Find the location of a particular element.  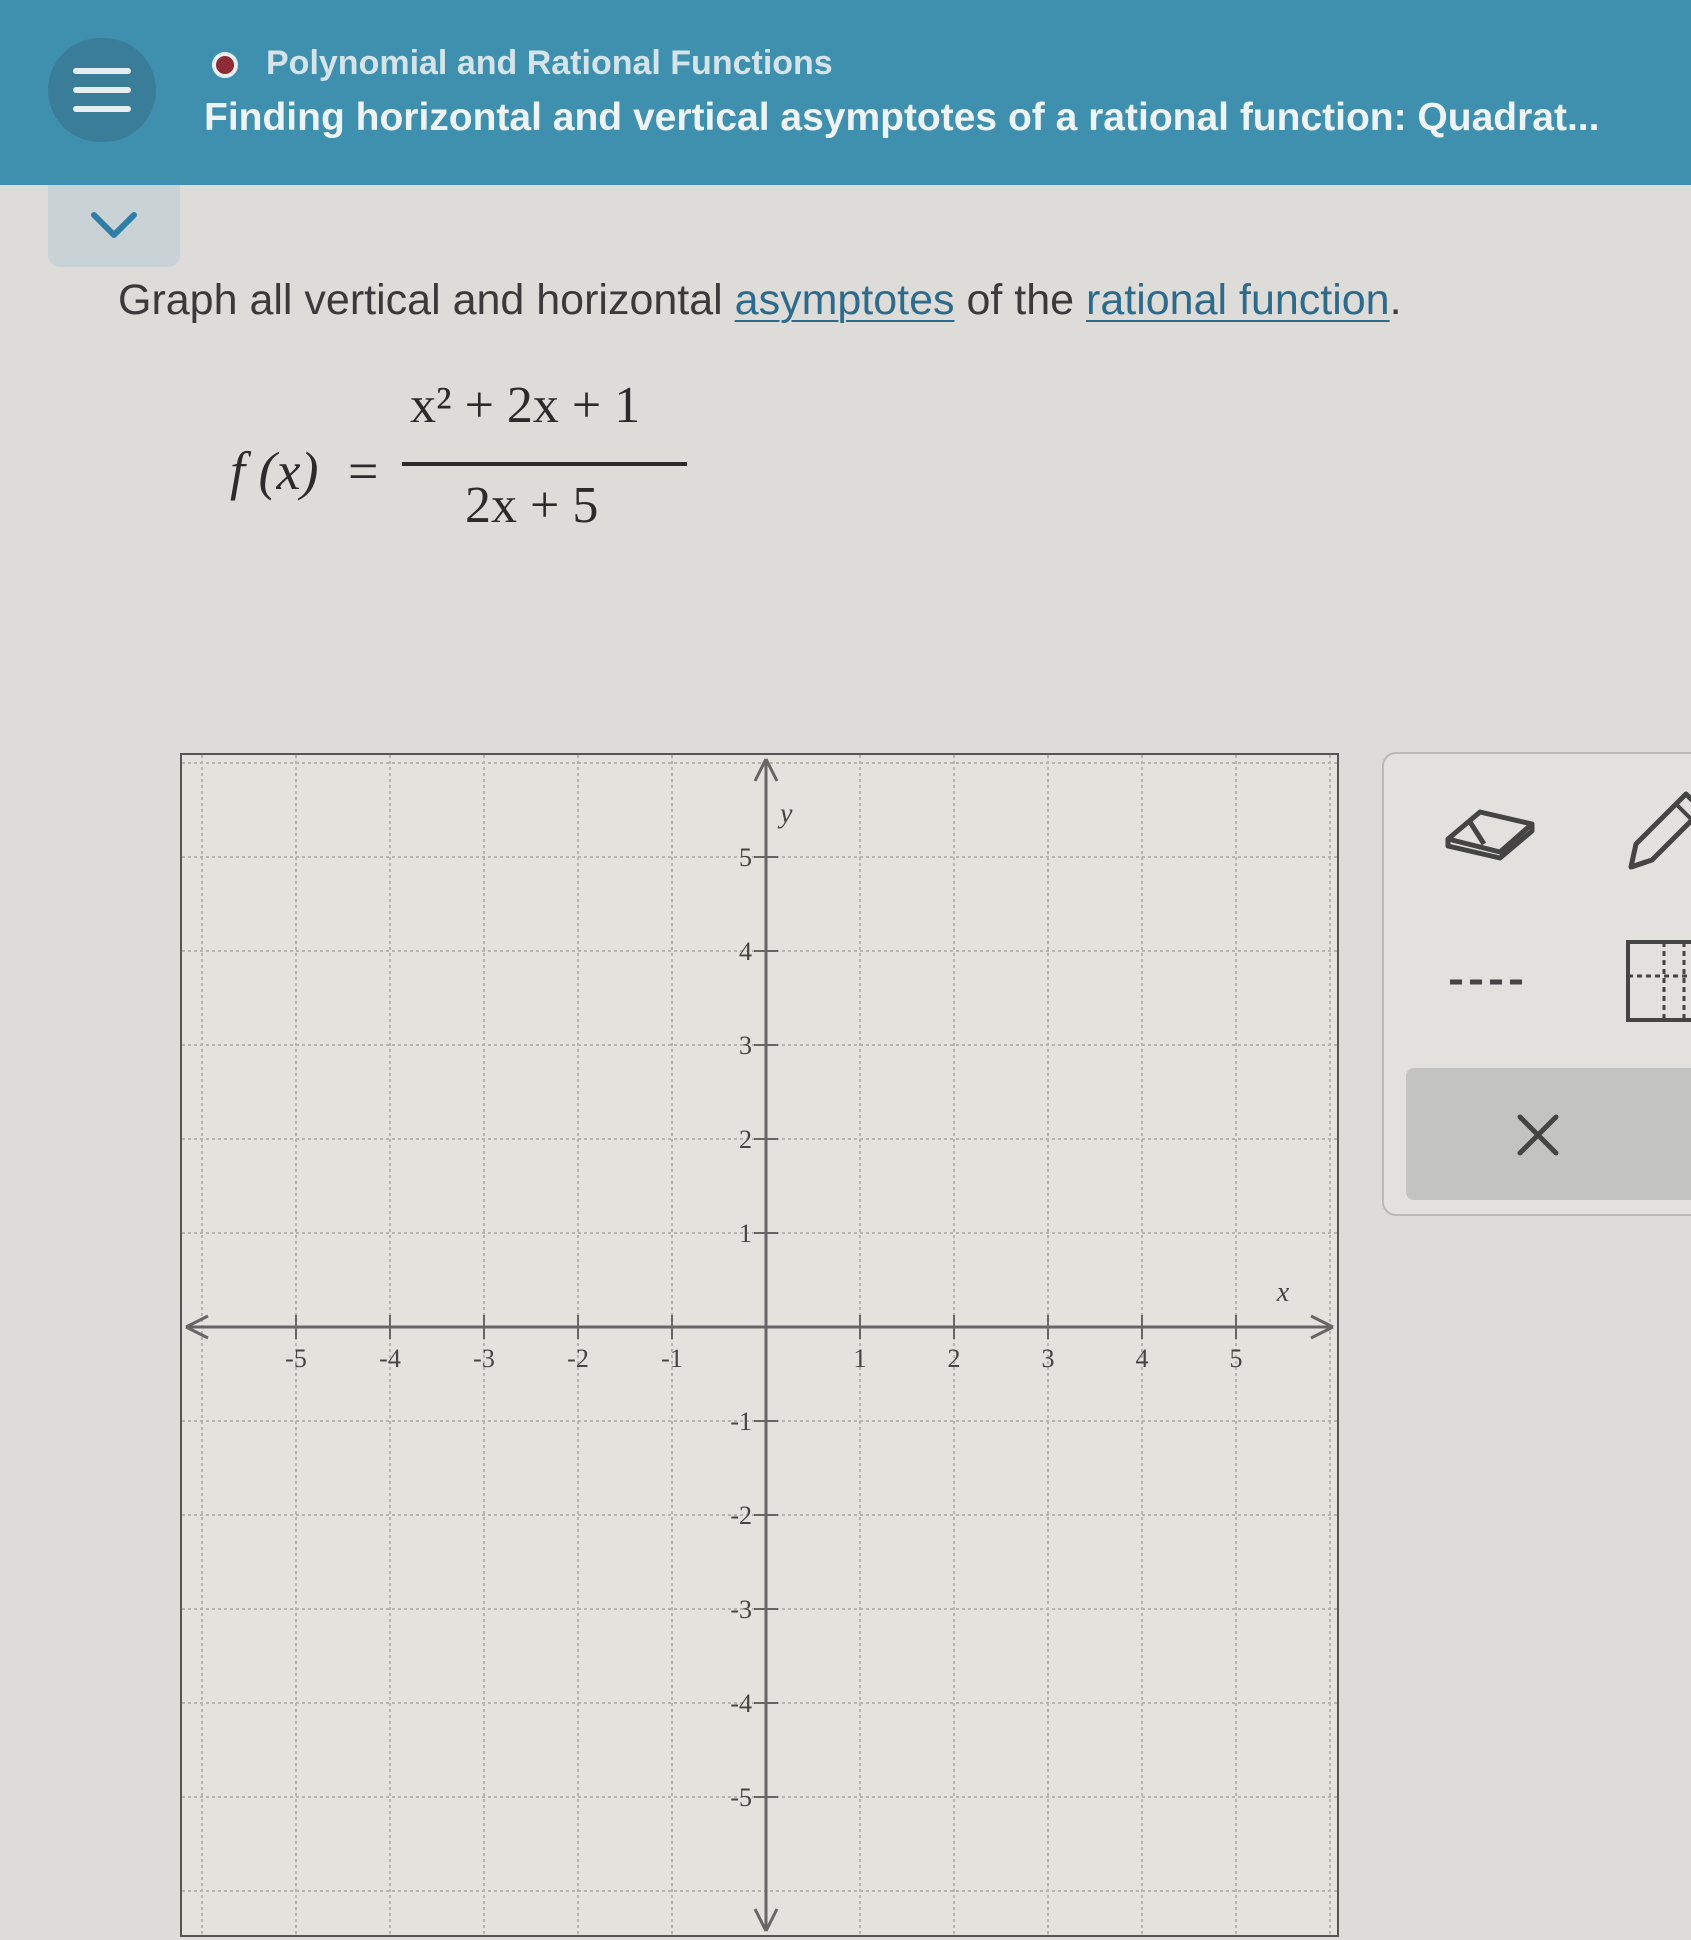

y-tick-label: 1 is located at coordinates (745, 1233).